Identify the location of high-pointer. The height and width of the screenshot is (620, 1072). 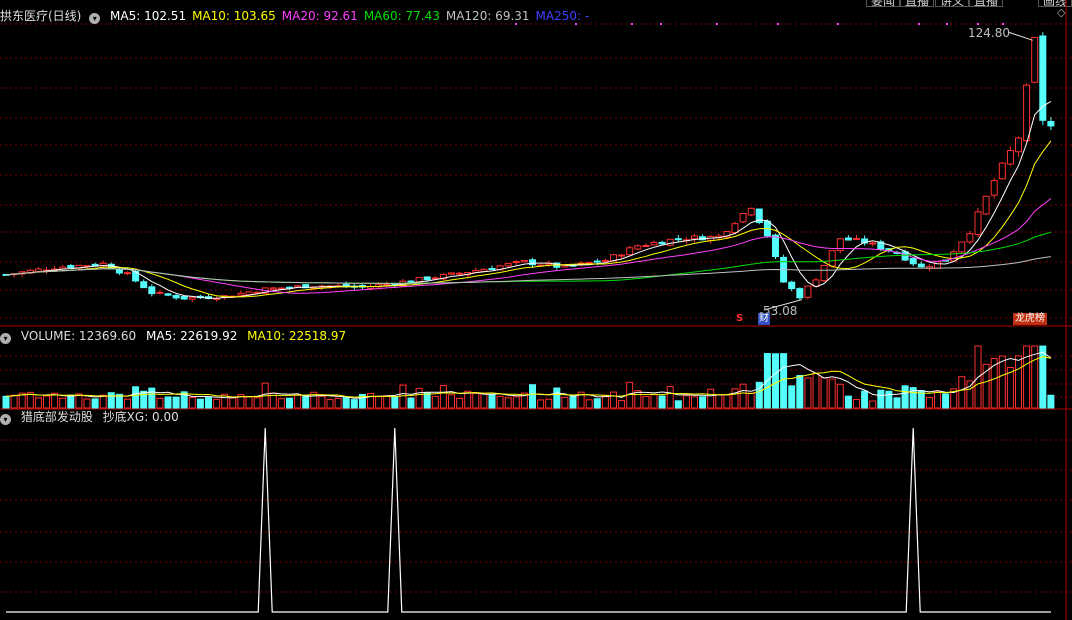
(1020, 36).